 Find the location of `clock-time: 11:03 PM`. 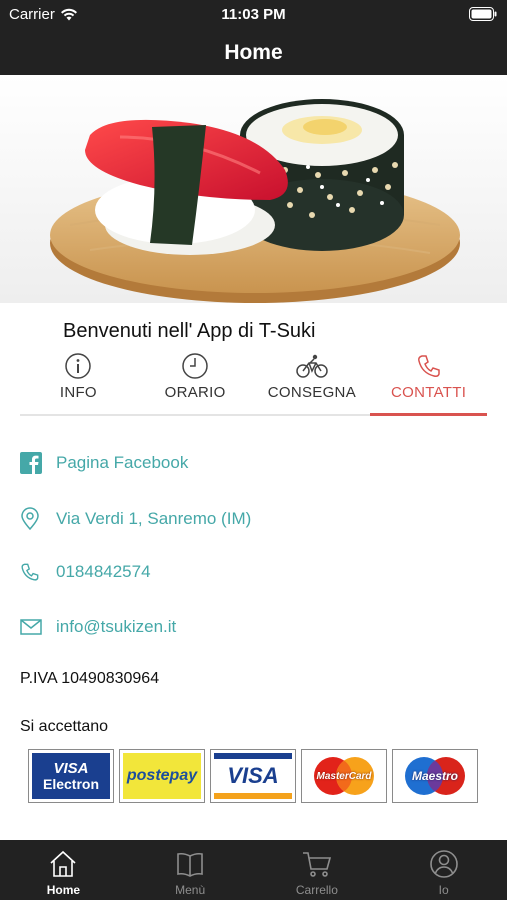

clock-time: 11:03 PM is located at coordinates (253, 14).